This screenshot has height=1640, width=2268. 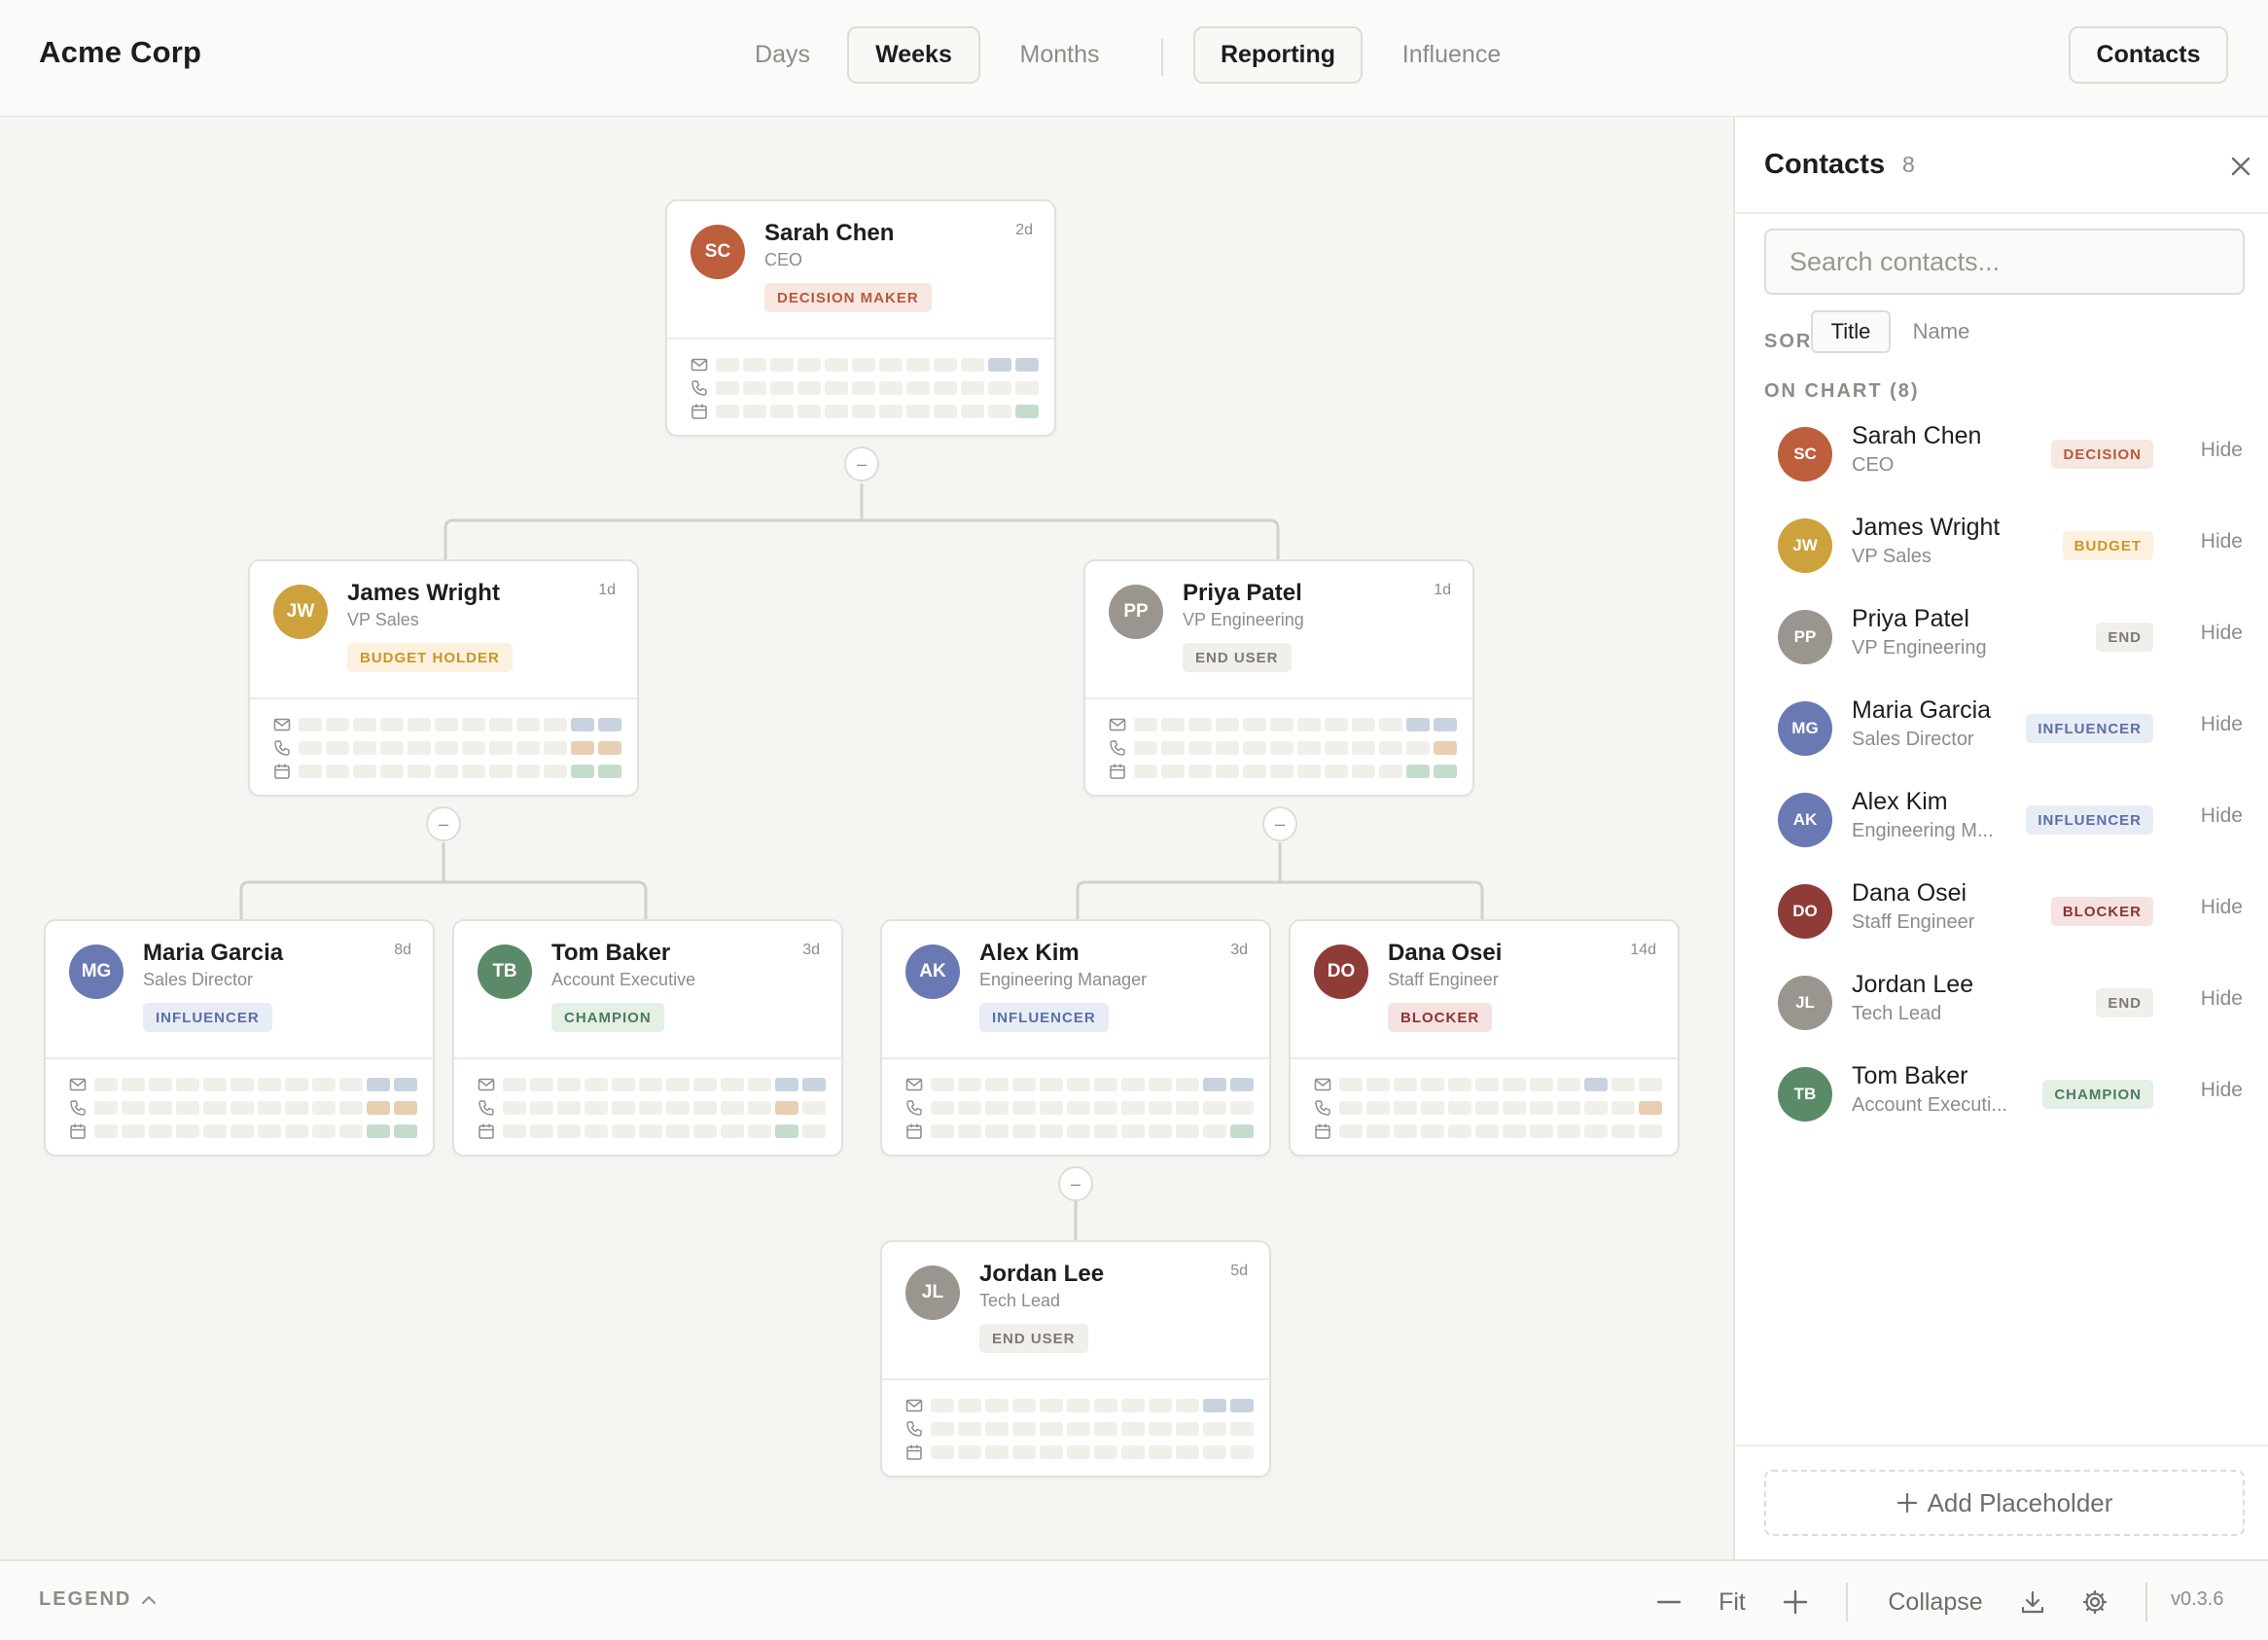 I want to click on search-input, so click(x=2004, y=262).